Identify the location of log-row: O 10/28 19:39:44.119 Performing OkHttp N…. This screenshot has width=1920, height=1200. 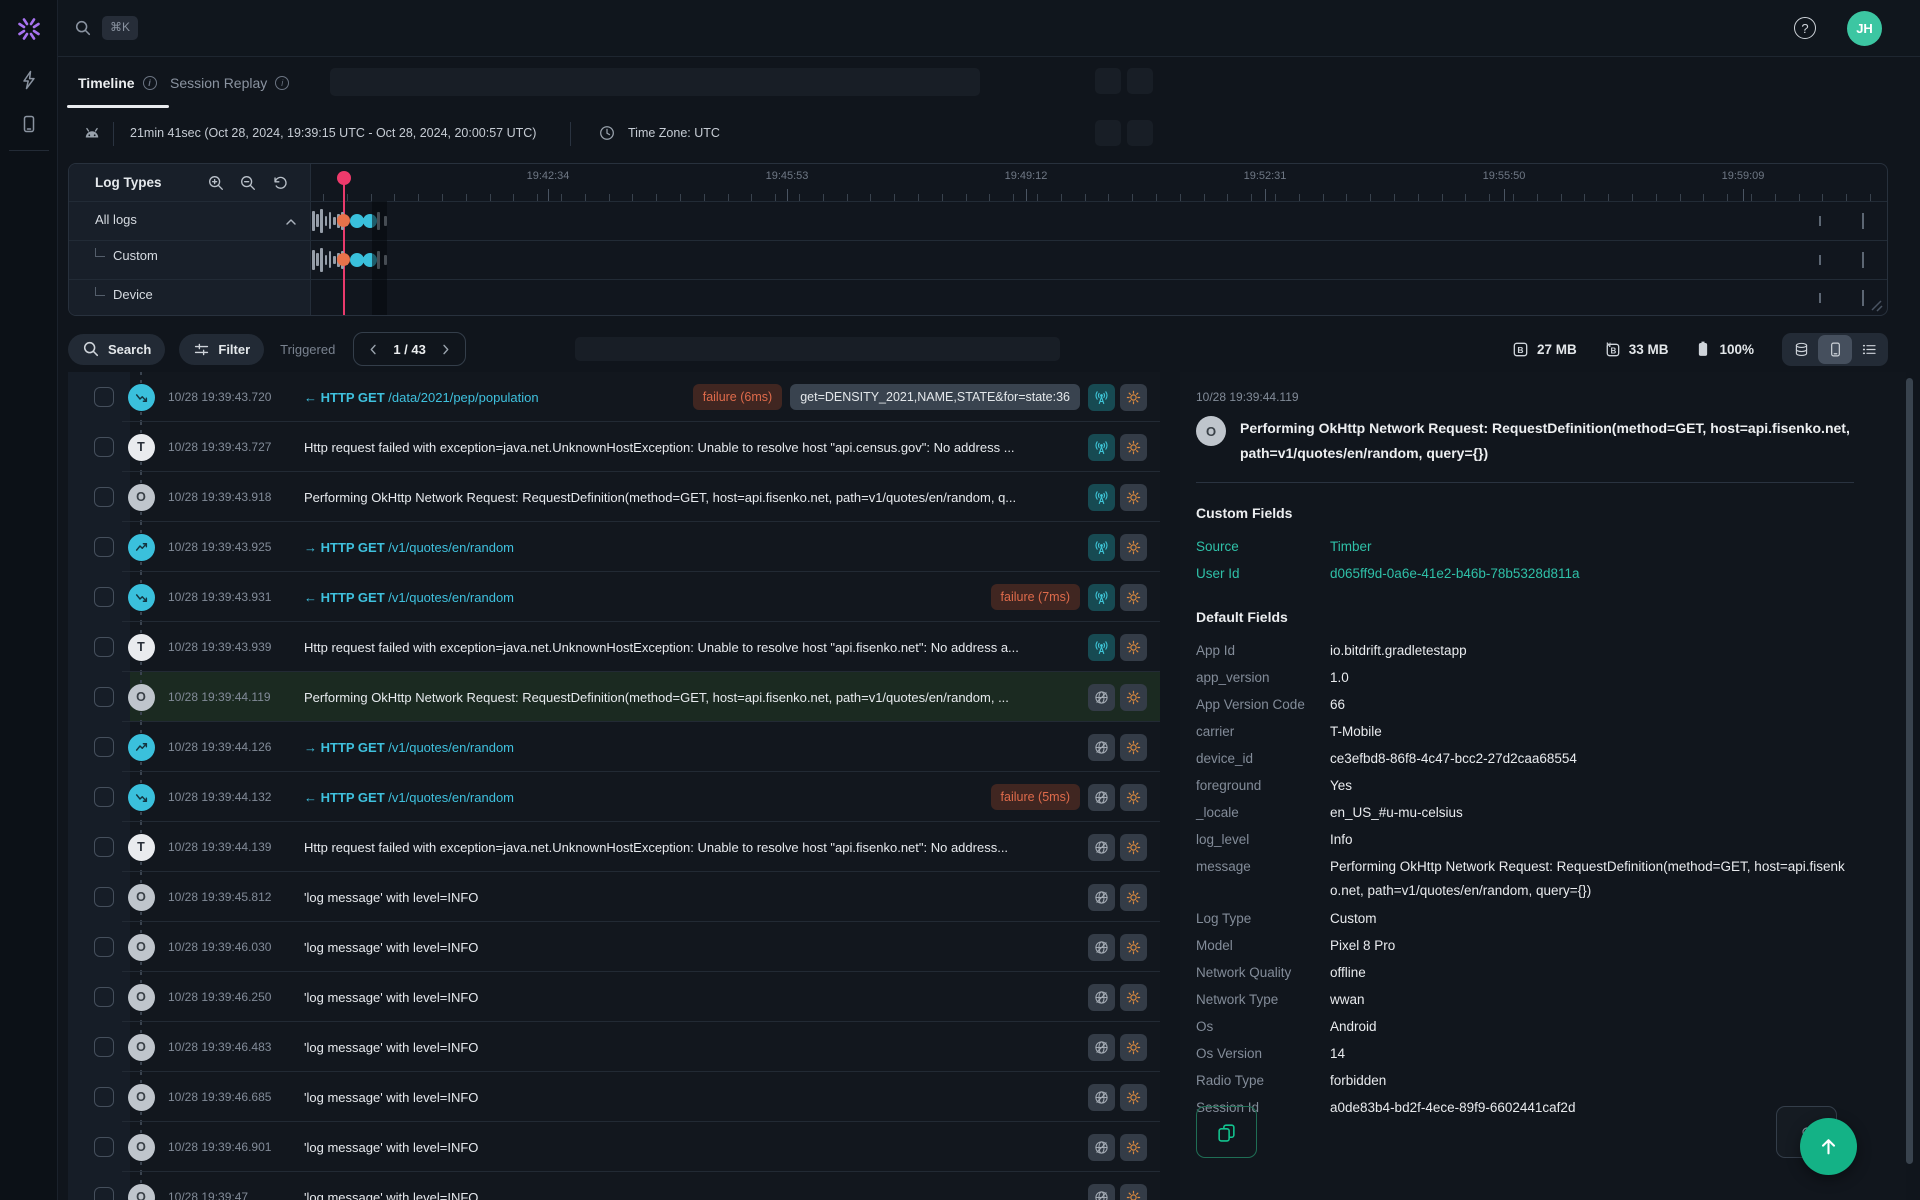
(614, 697).